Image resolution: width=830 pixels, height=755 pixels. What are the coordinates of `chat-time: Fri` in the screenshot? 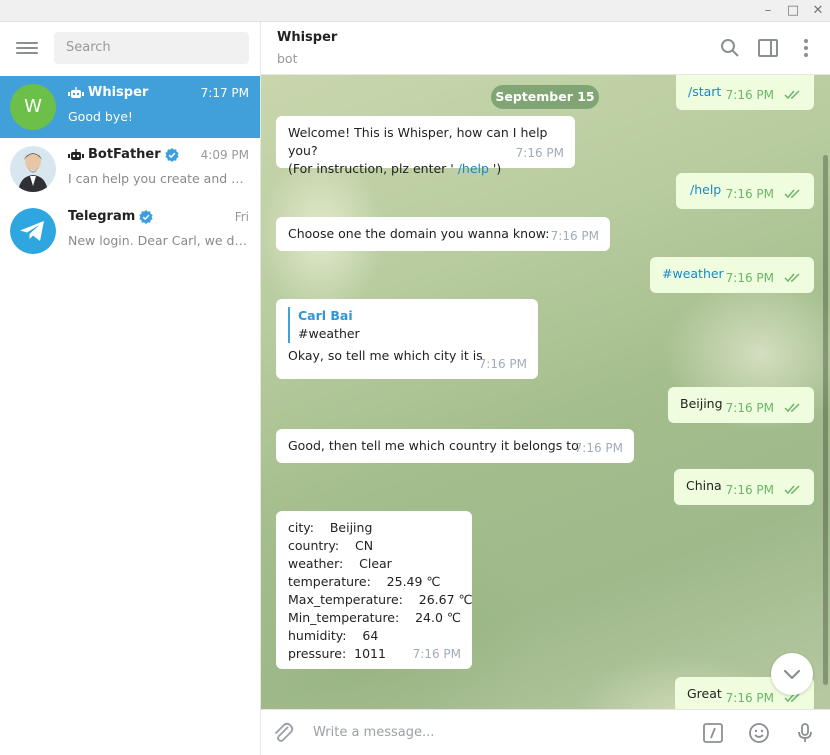 It's located at (241, 217).